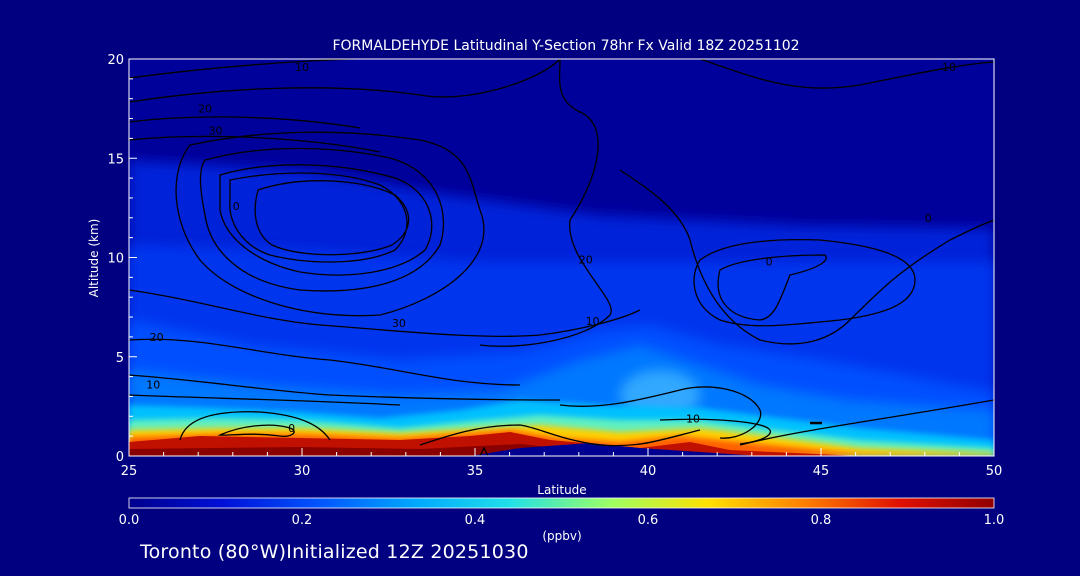  Describe the element at coordinates (562, 520) in the screenshot. I see `colorbar-ticks: 0.0 0.2 0.4 0.6 0.8 1.0` at that location.